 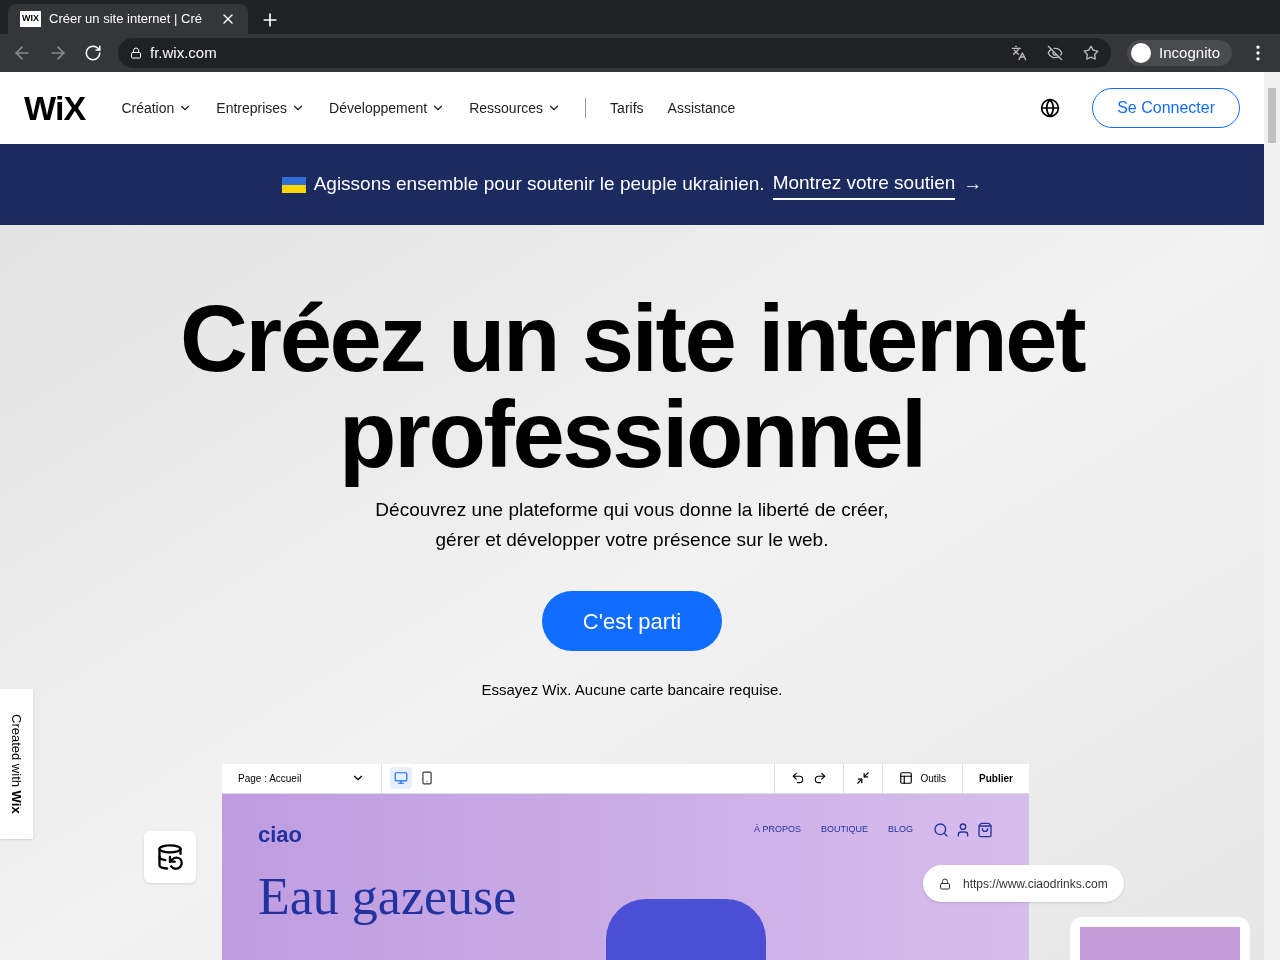 I want to click on nav-link: Création, so click(x=157, y=108).